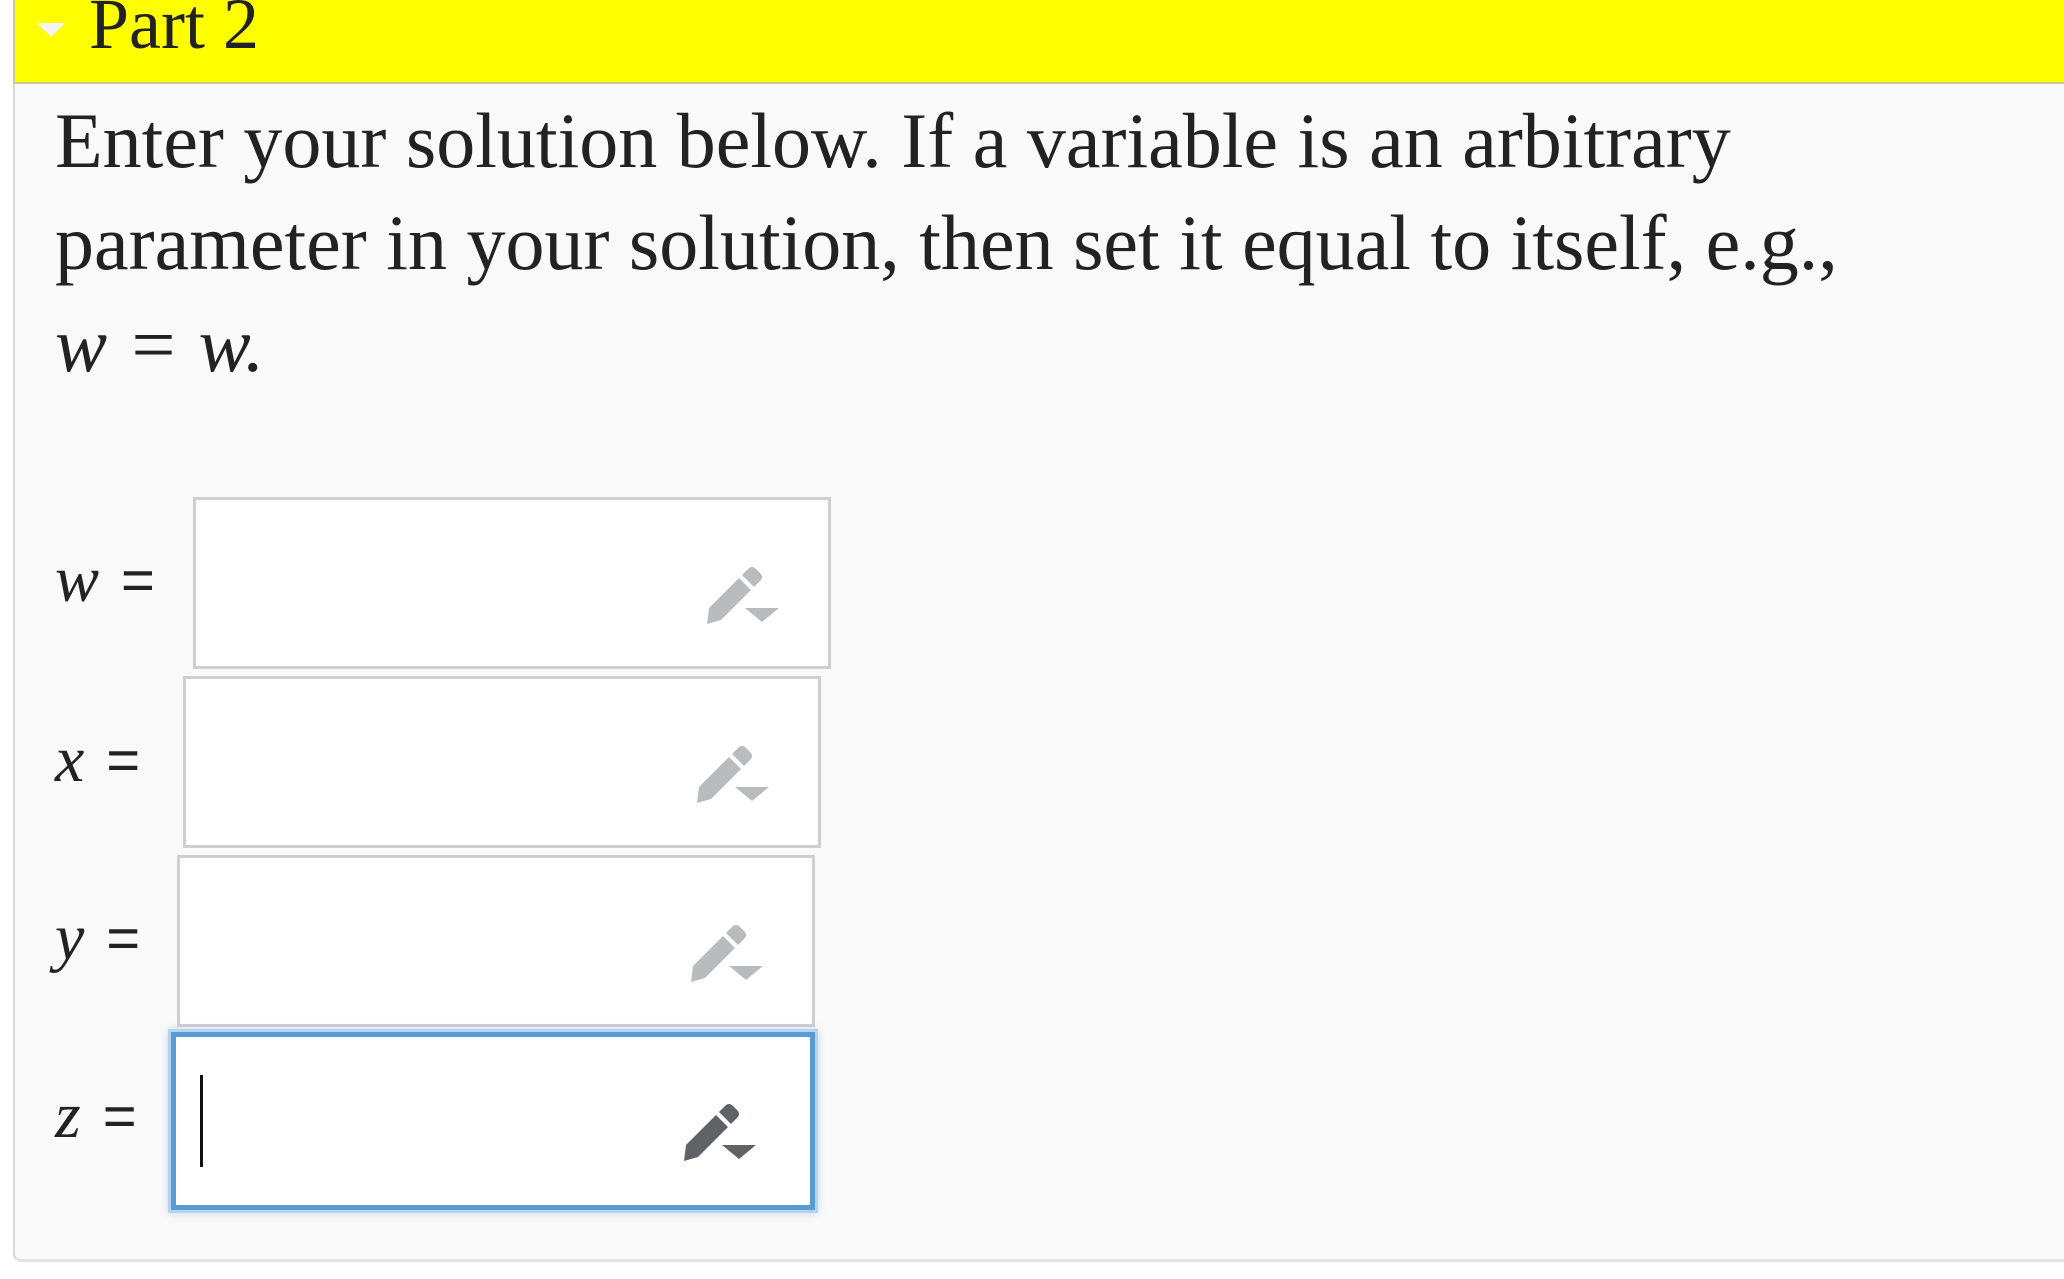 This screenshot has width=2064, height=1279. Describe the element at coordinates (1038, 42) in the screenshot. I see `part-header: Part 2` at that location.